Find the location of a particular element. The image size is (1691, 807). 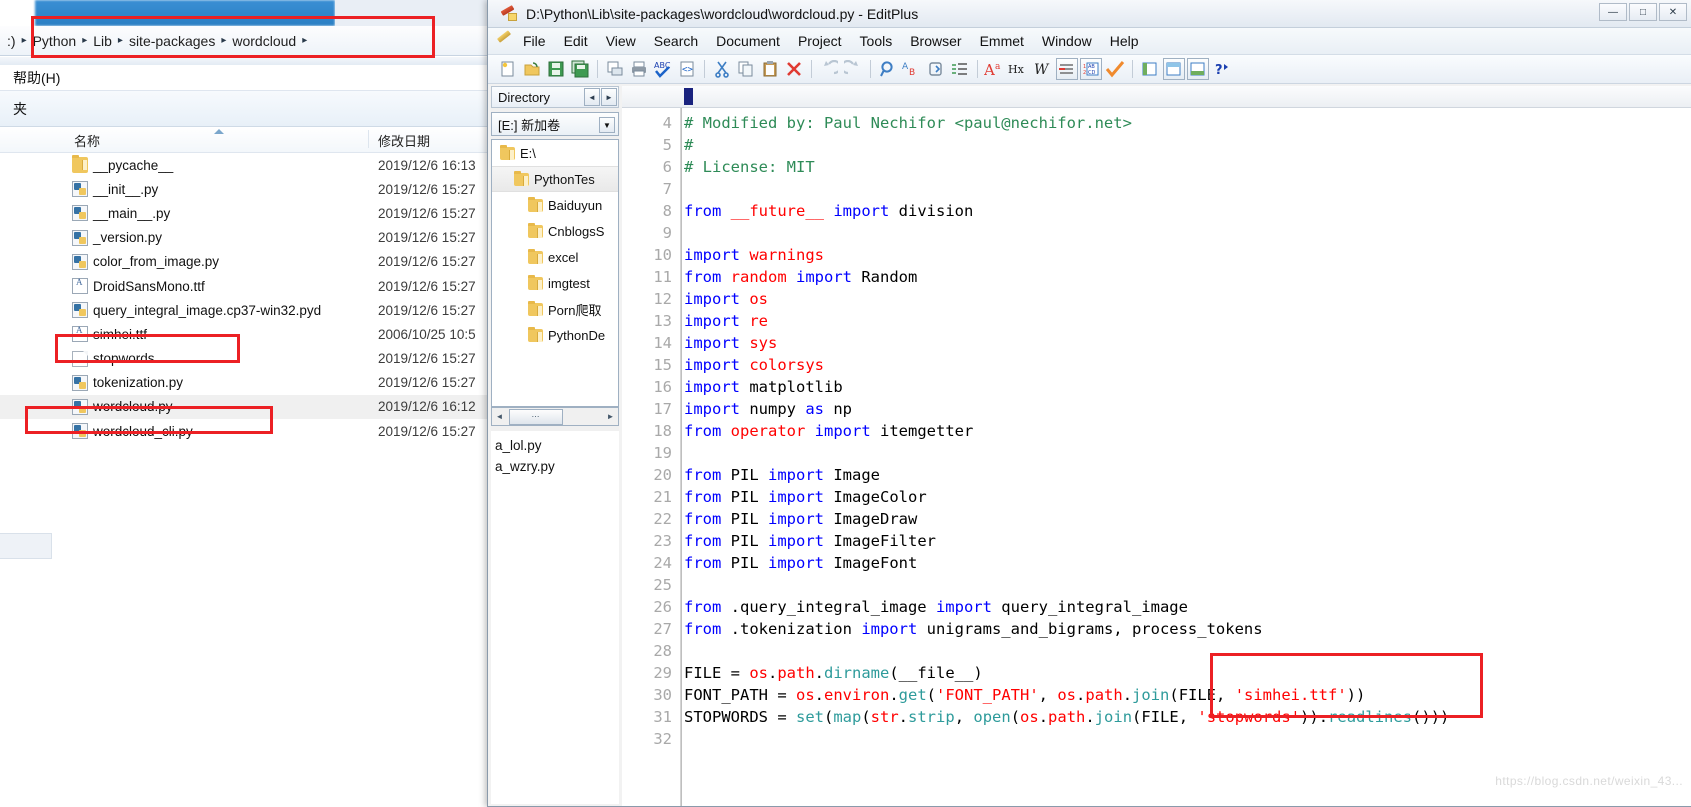

chevron-down-icon: ▼ is located at coordinates (607, 125).